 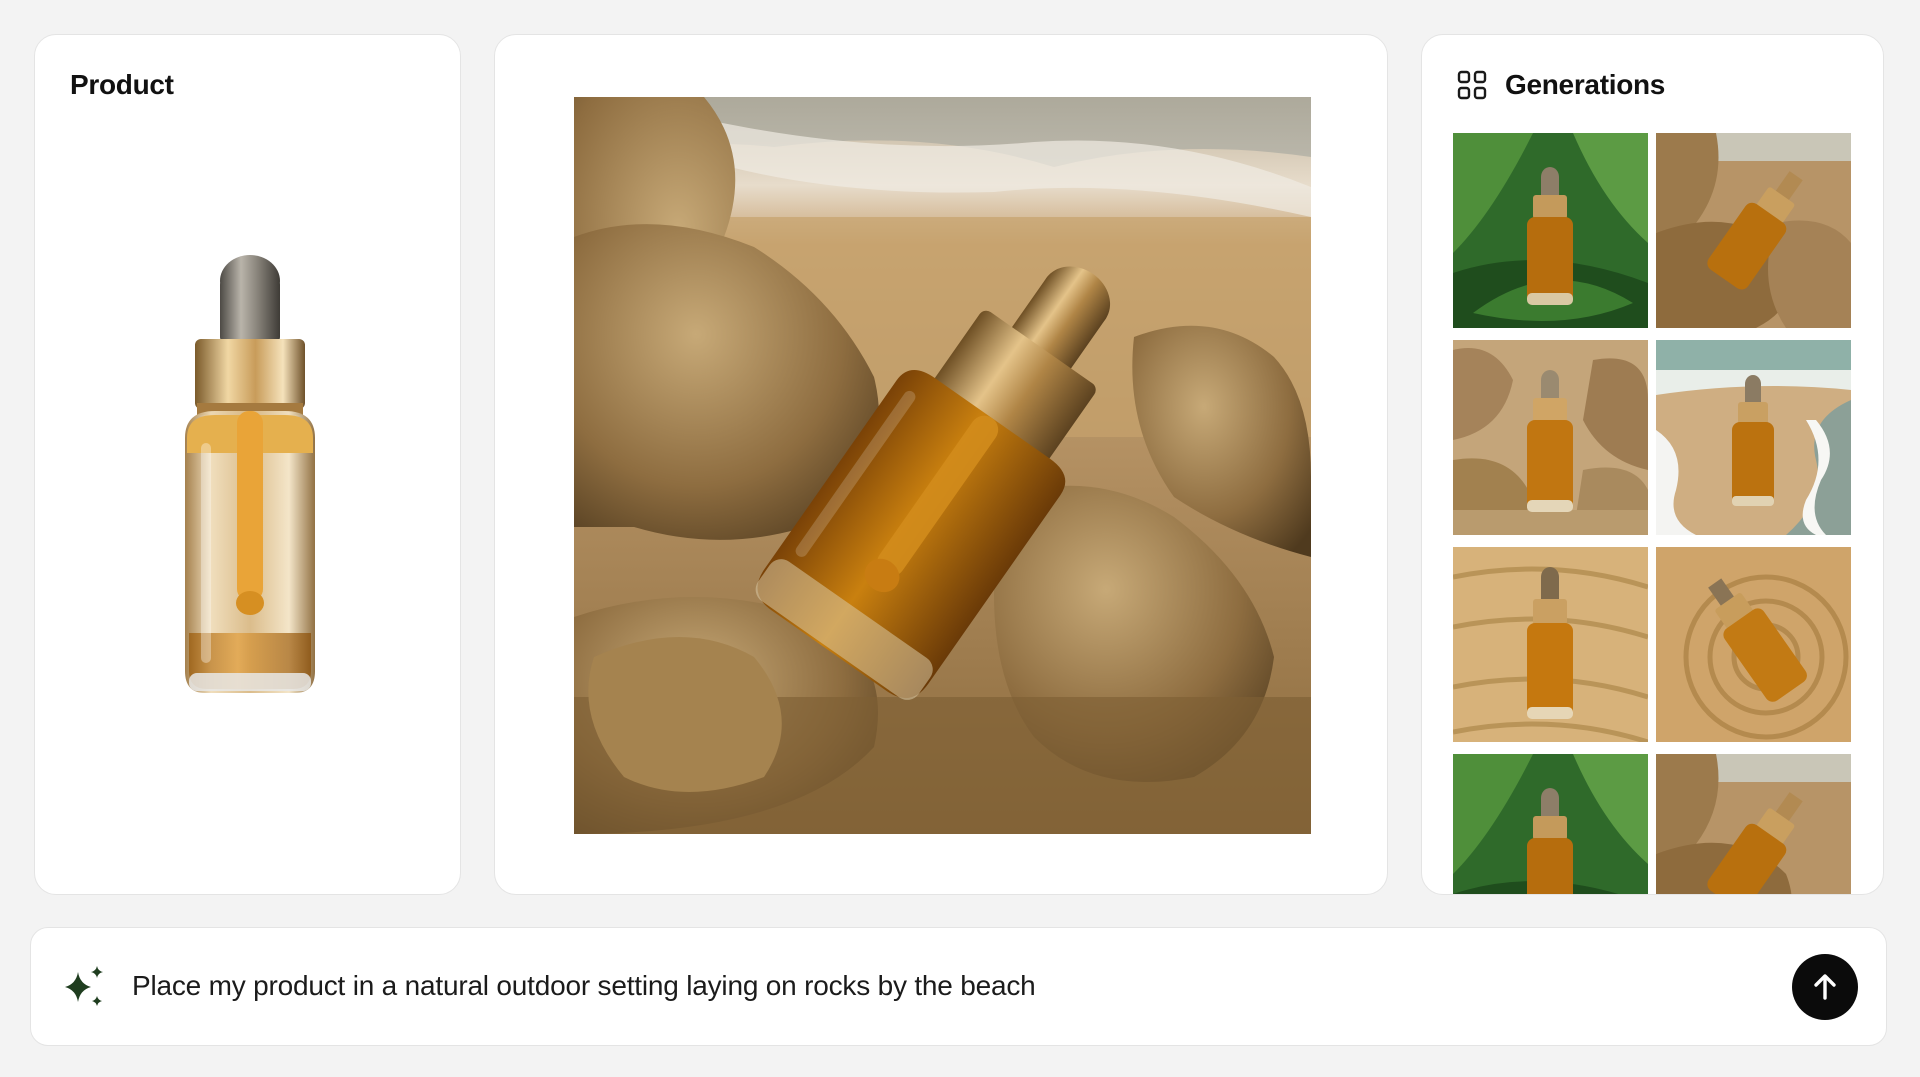 What do you see at coordinates (122, 84) in the screenshot?
I see `product-panel-title: Product` at bounding box center [122, 84].